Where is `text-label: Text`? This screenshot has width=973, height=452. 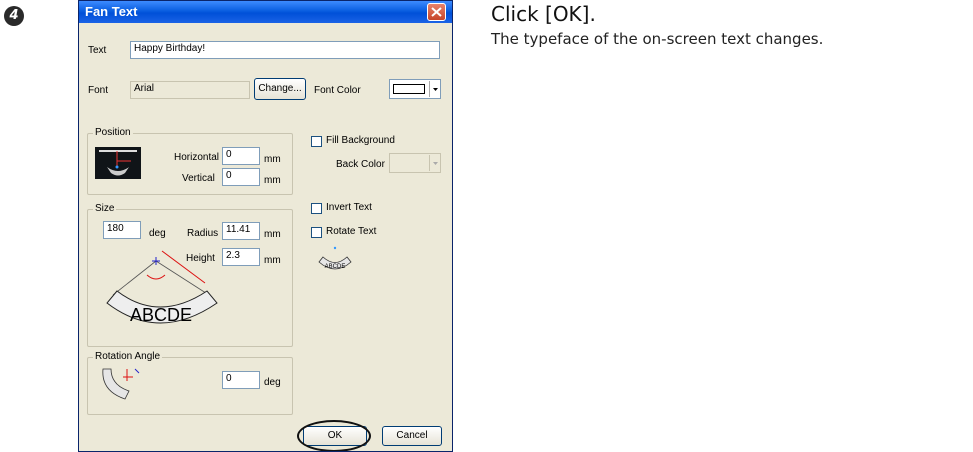
text-label: Text is located at coordinates (97, 50).